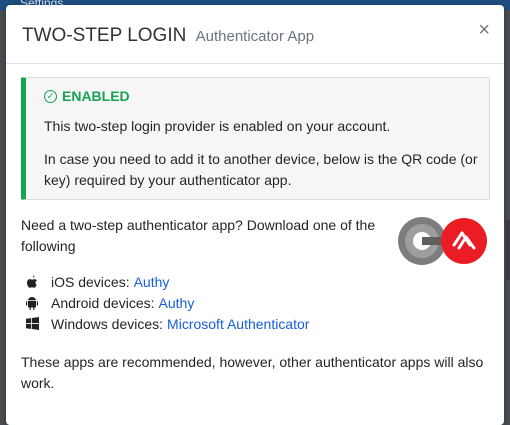  What do you see at coordinates (50, 96) in the screenshot?
I see `check-circle-icon: ✓` at bounding box center [50, 96].